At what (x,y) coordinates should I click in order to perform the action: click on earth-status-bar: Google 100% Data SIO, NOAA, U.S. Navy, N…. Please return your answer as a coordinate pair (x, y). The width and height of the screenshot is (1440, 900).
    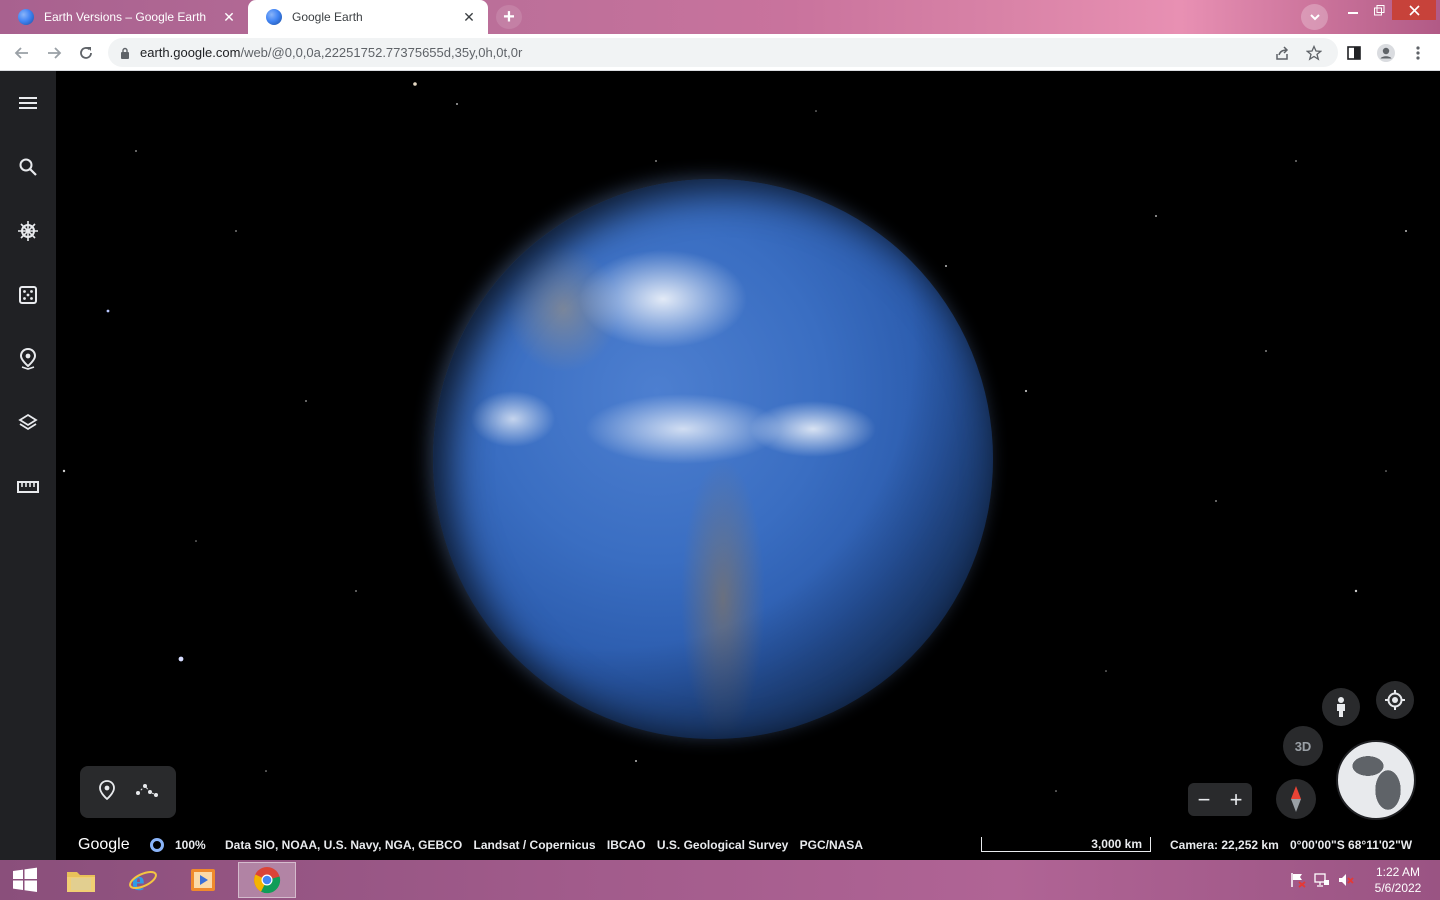
    Looking at the image, I should click on (748, 845).